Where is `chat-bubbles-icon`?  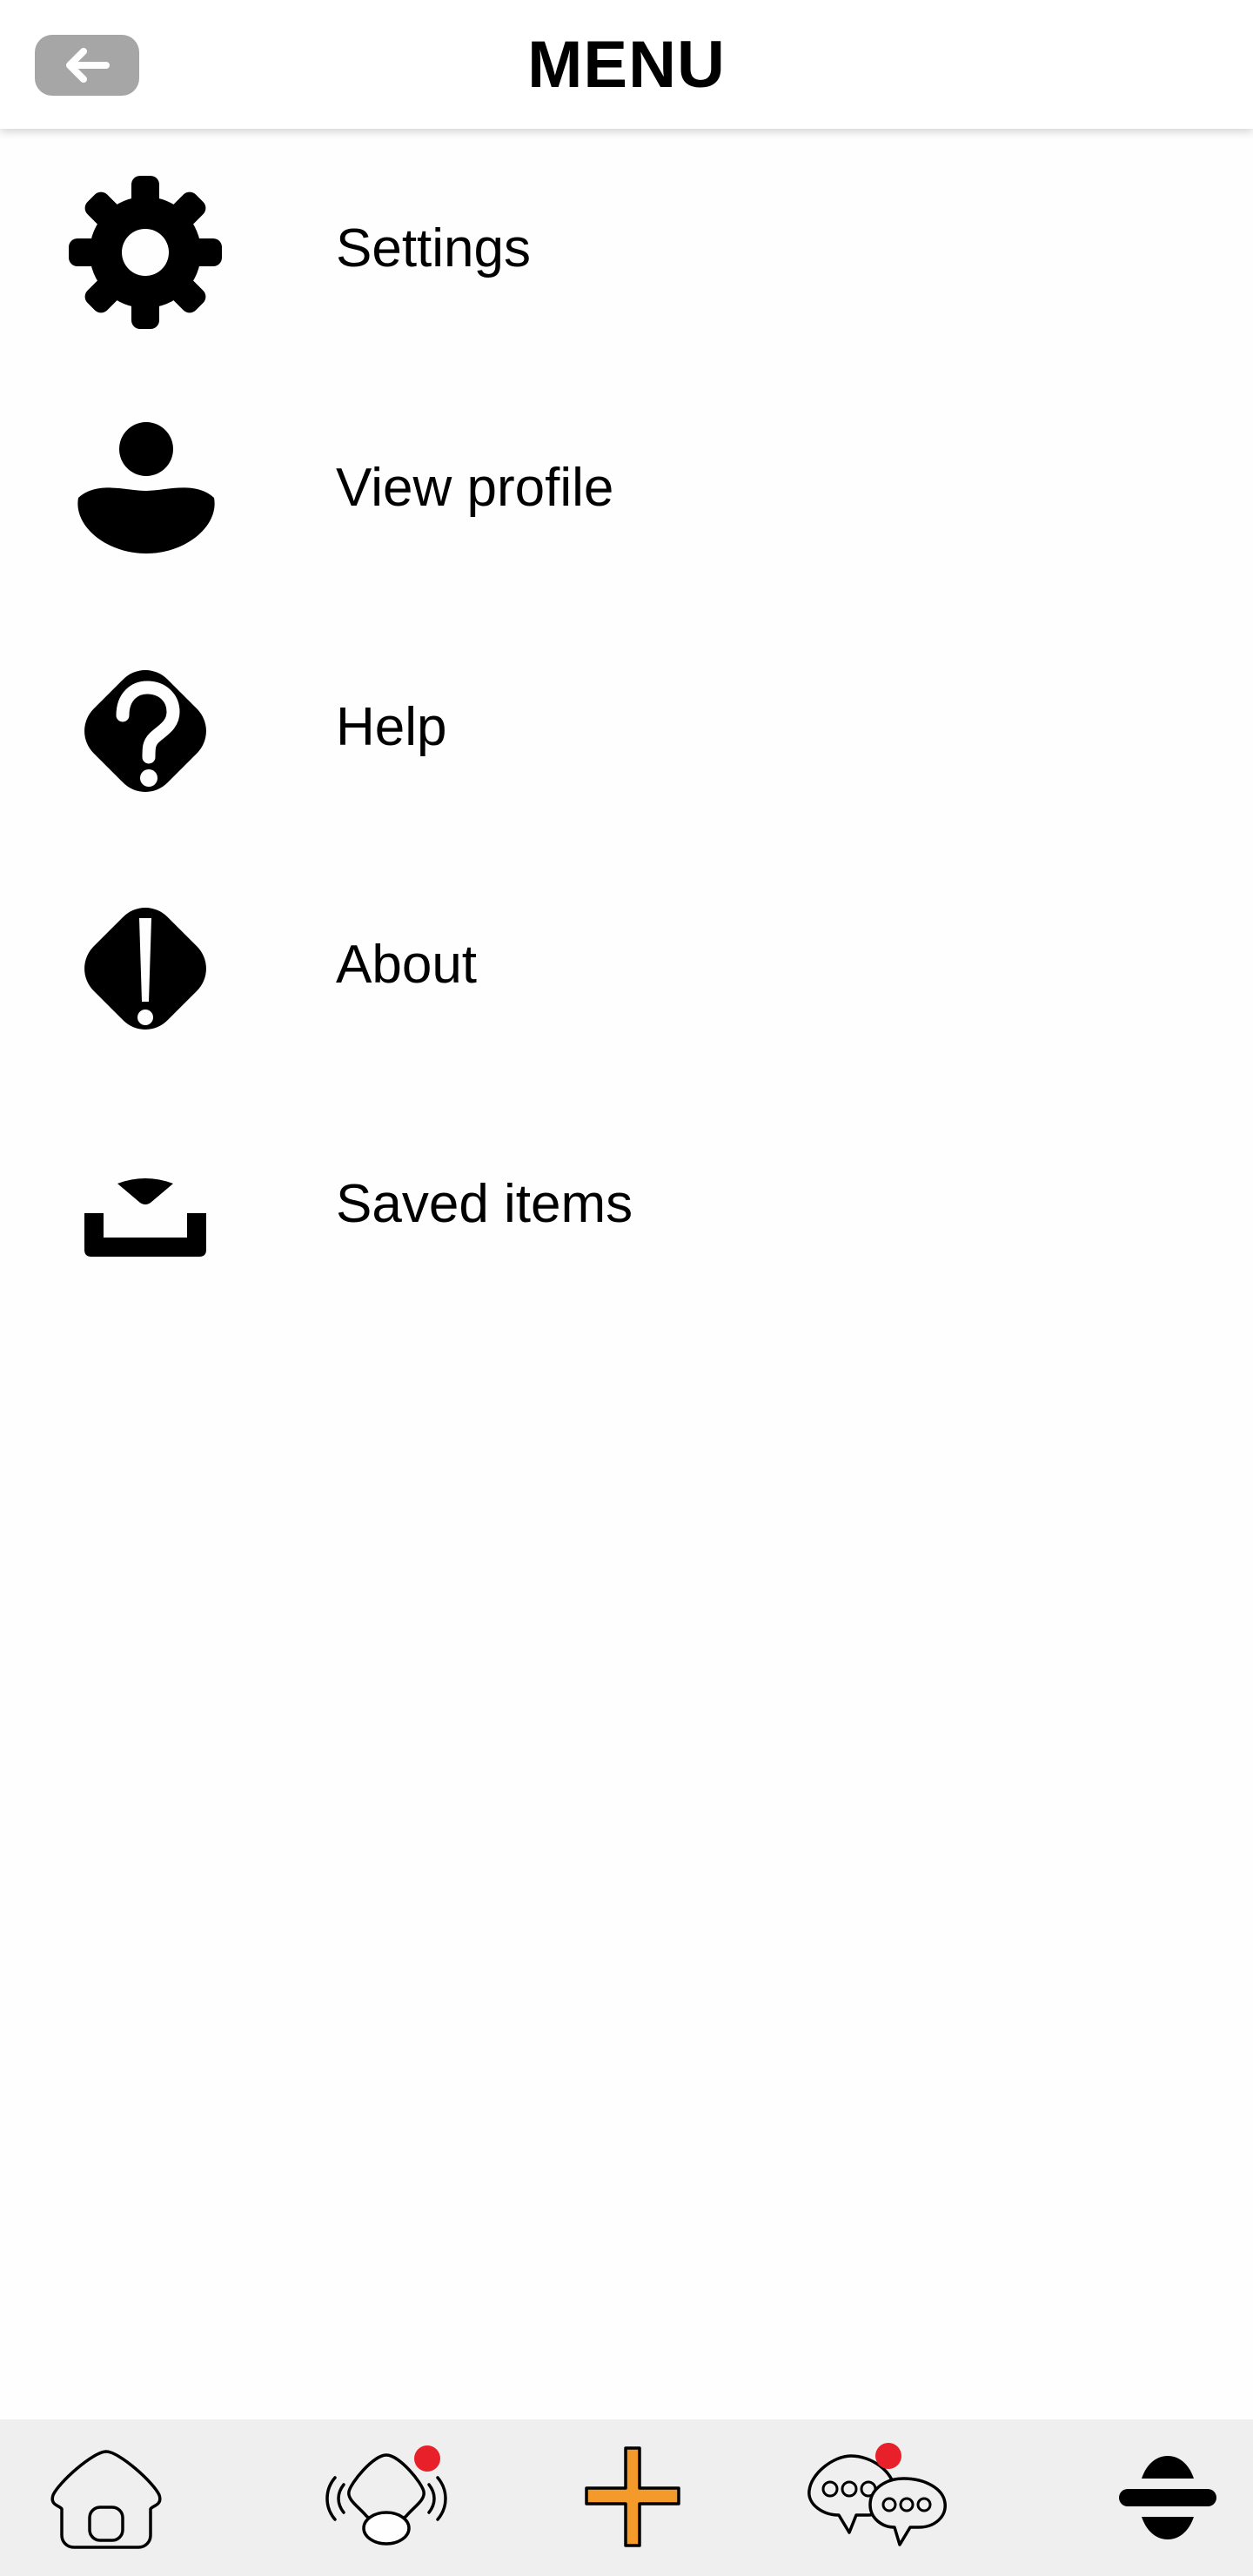 chat-bubbles-icon is located at coordinates (877, 2494).